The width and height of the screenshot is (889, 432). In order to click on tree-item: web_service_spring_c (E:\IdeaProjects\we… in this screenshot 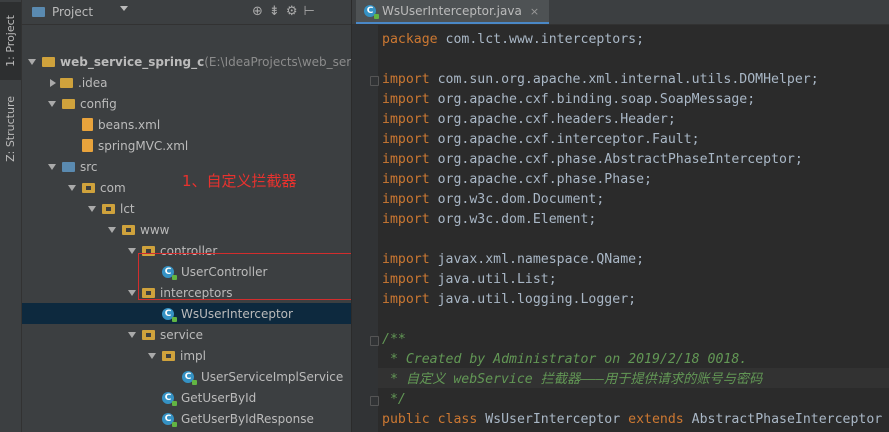, I will do `click(189, 61)`.